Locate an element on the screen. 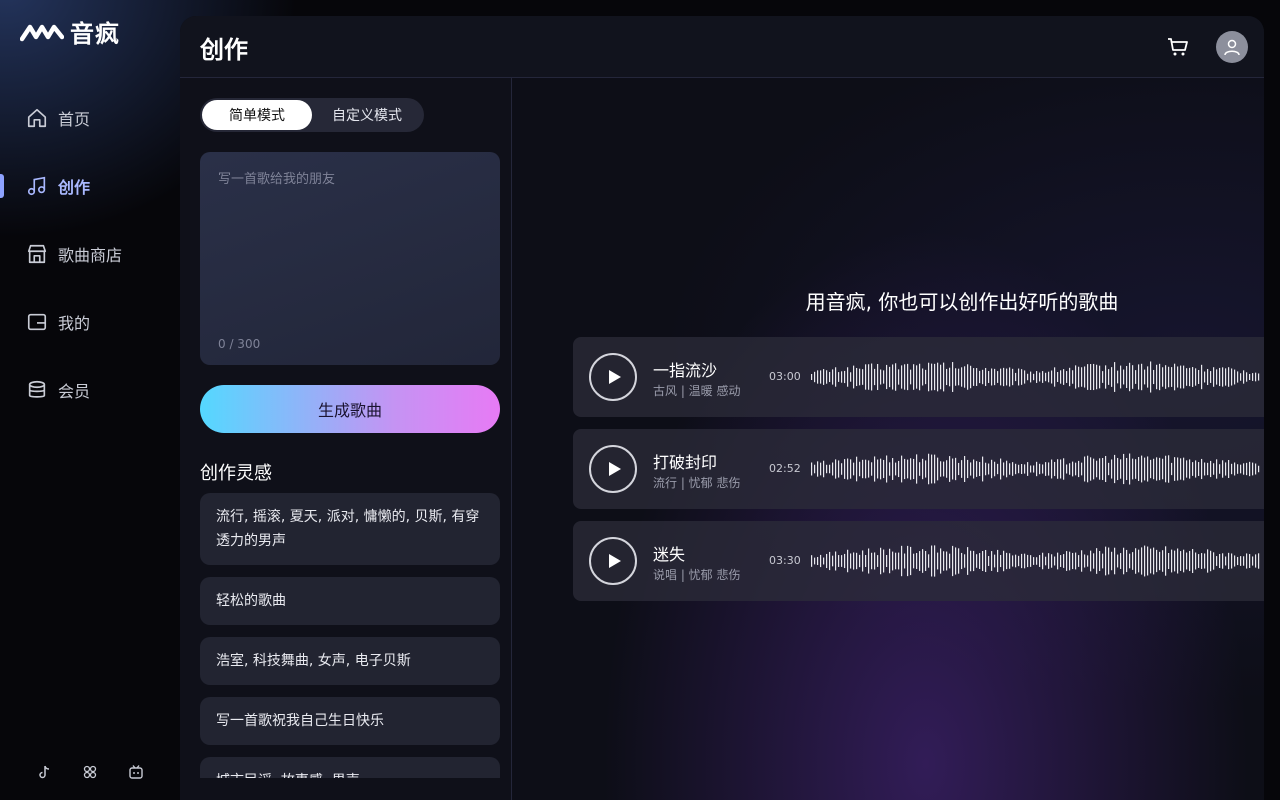 Image resolution: width=1280 pixels, height=800 pixels. song-title: 迷失 is located at coordinates (669, 554).